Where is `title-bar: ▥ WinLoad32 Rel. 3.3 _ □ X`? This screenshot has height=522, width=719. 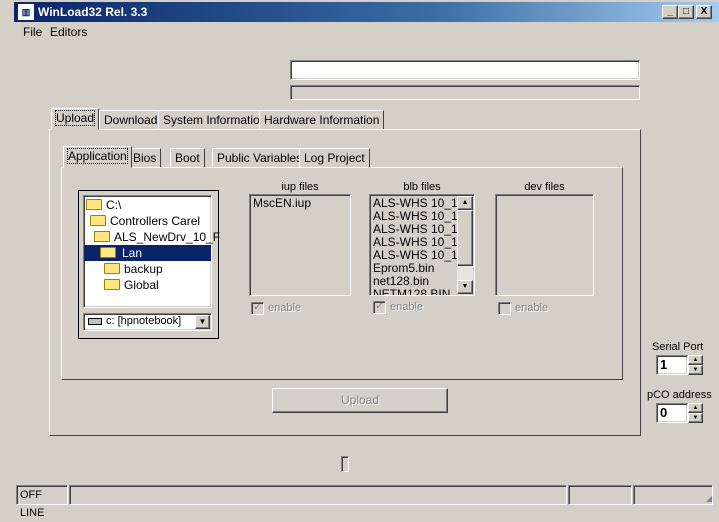 title-bar: ▥ WinLoad32 Rel. 3.3 _ □ X is located at coordinates (366, 12).